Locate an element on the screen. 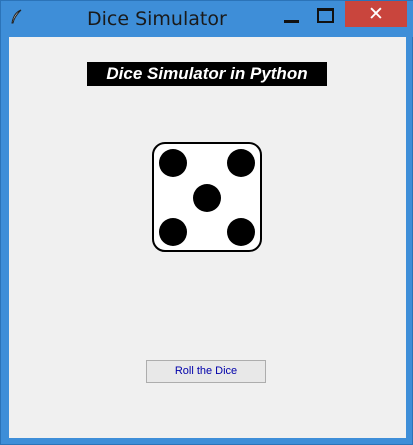  app-heading: Dice Simulator in Python is located at coordinates (207, 74).